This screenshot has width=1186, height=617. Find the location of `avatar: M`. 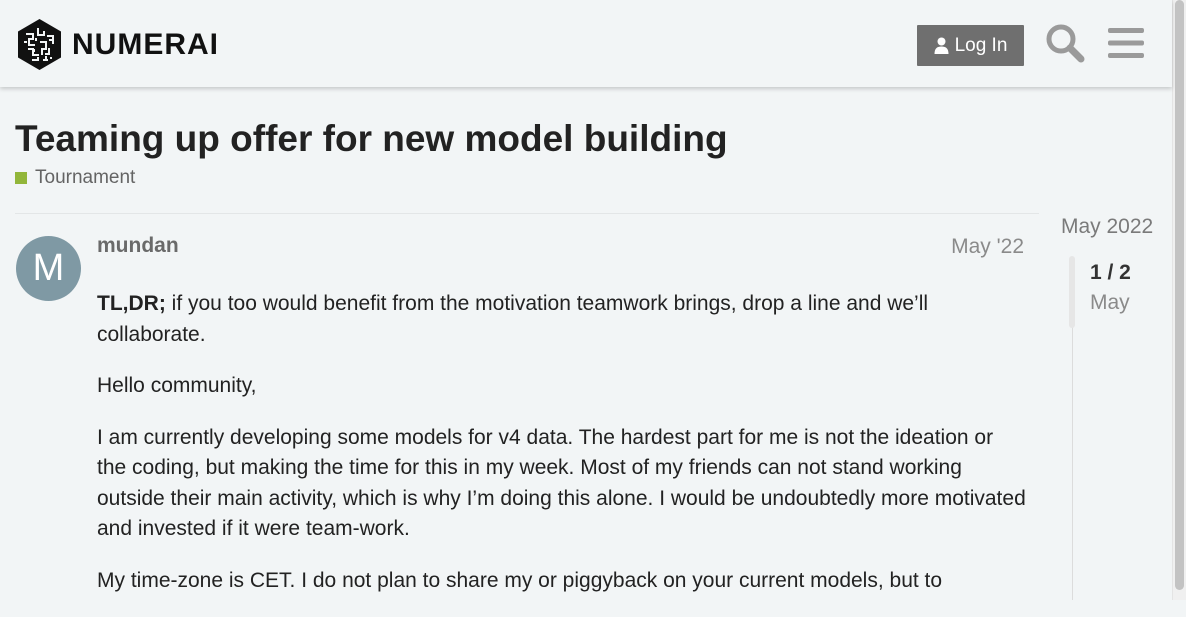

avatar: M is located at coordinates (48, 268).